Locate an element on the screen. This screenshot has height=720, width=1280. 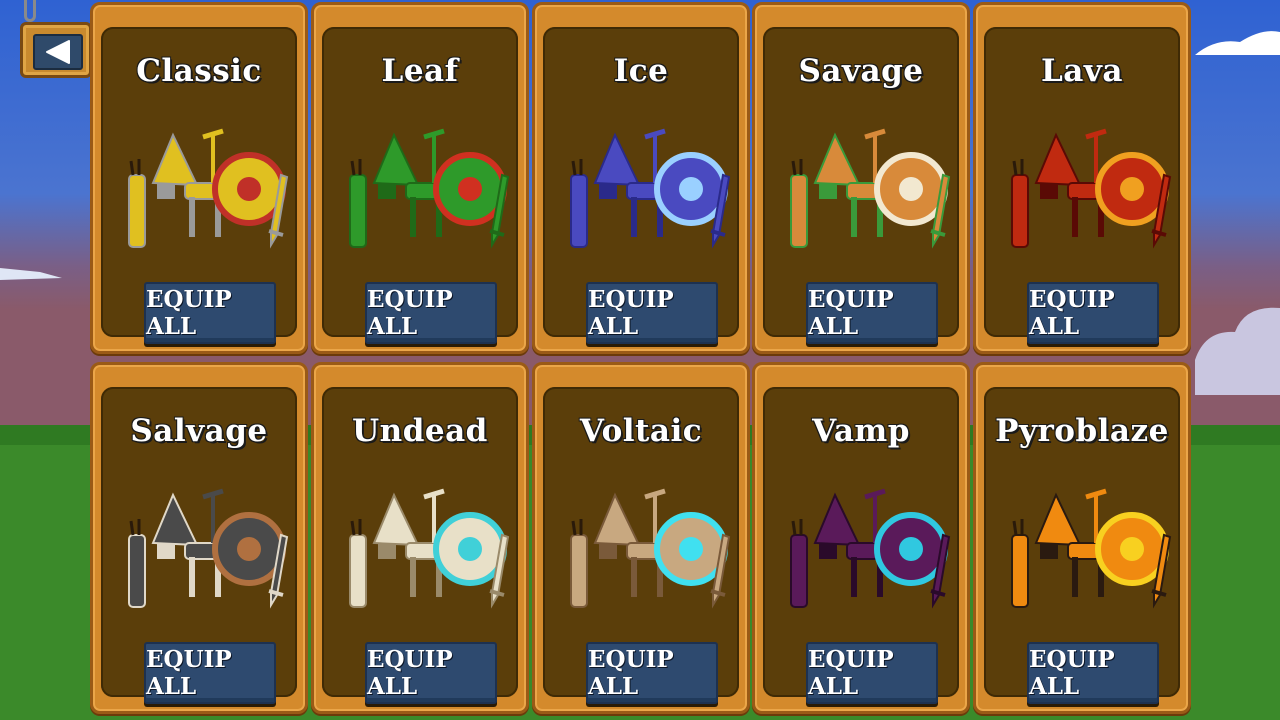
armor-set-card-lava: Lava EQUIP ALL is located at coordinates (1082, 178).